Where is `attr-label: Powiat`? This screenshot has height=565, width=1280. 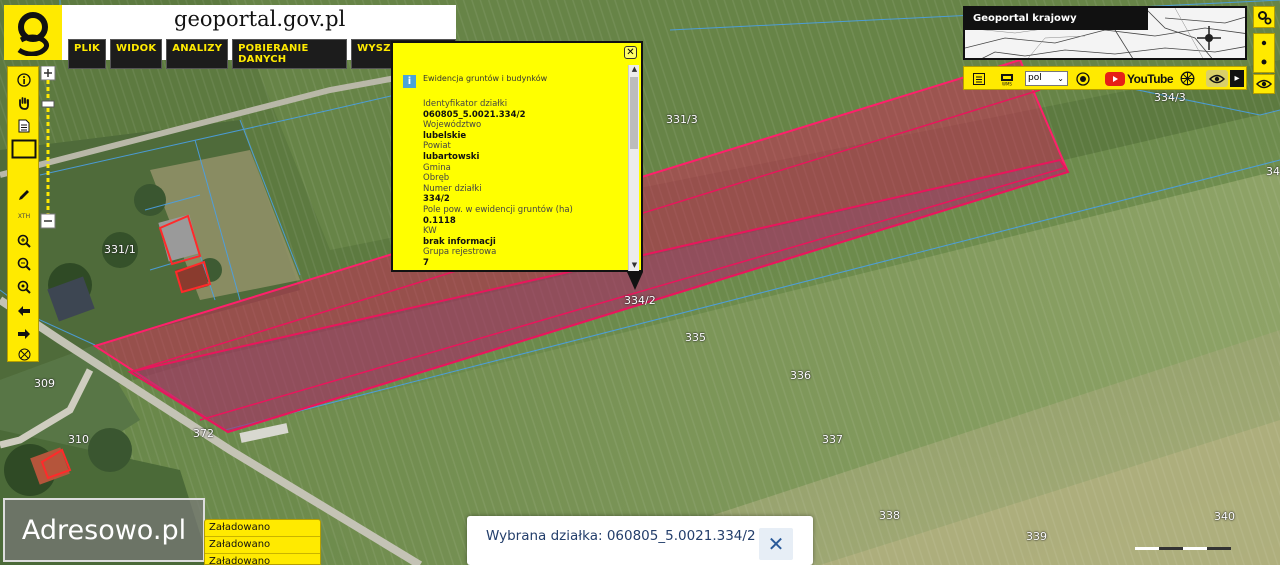 attr-label: Powiat is located at coordinates (437, 146).